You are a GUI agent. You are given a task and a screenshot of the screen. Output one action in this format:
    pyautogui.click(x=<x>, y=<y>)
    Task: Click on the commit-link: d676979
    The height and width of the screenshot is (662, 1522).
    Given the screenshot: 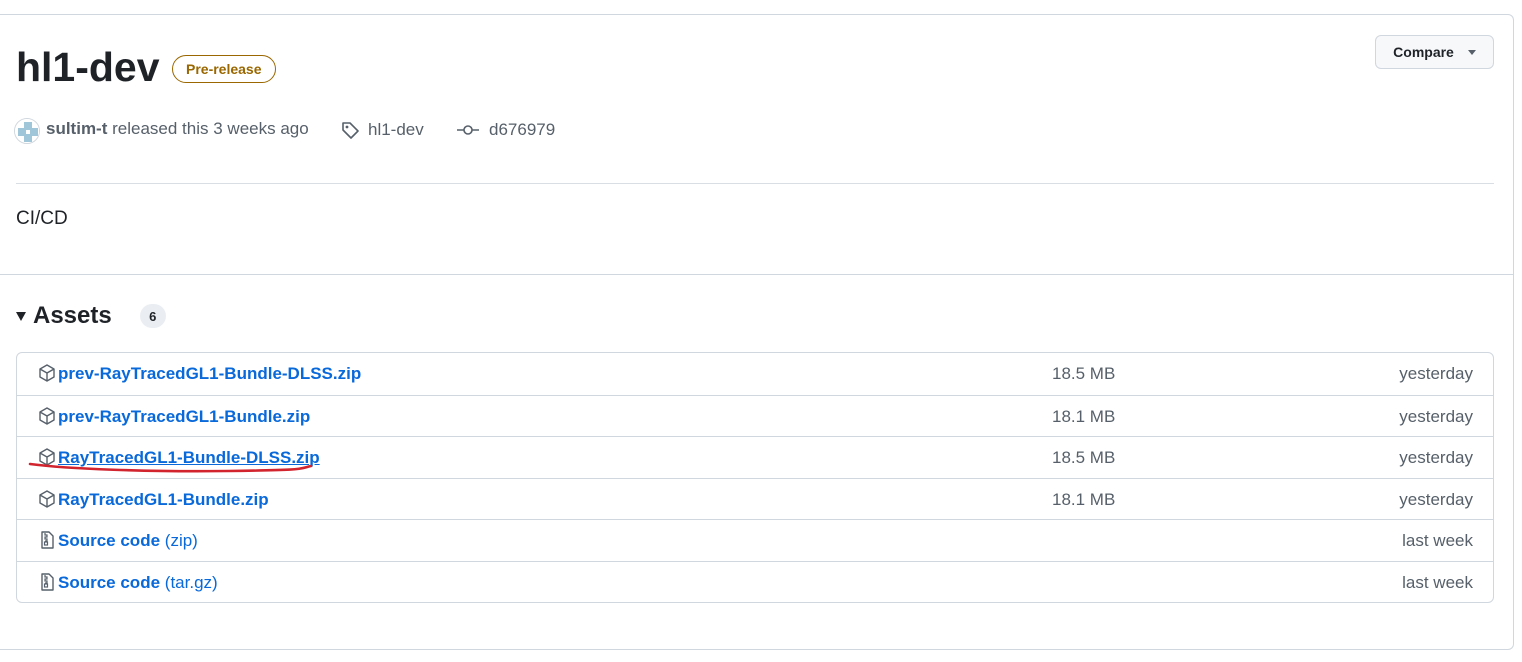 What is the action you would take?
    pyautogui.click(x=506, y=130)
    